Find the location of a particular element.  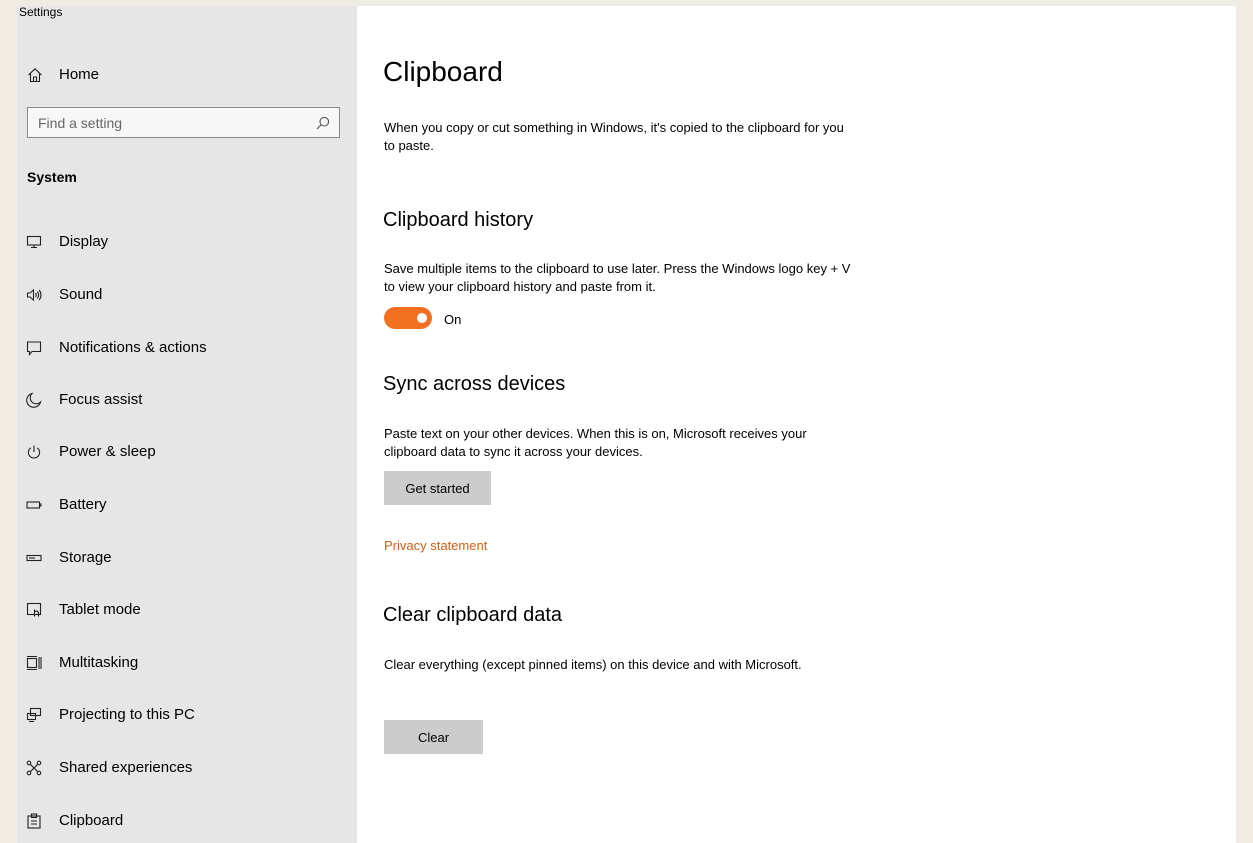

sidebar-item-projecting: Projecting to this PC is located at coordinates (187, 715).